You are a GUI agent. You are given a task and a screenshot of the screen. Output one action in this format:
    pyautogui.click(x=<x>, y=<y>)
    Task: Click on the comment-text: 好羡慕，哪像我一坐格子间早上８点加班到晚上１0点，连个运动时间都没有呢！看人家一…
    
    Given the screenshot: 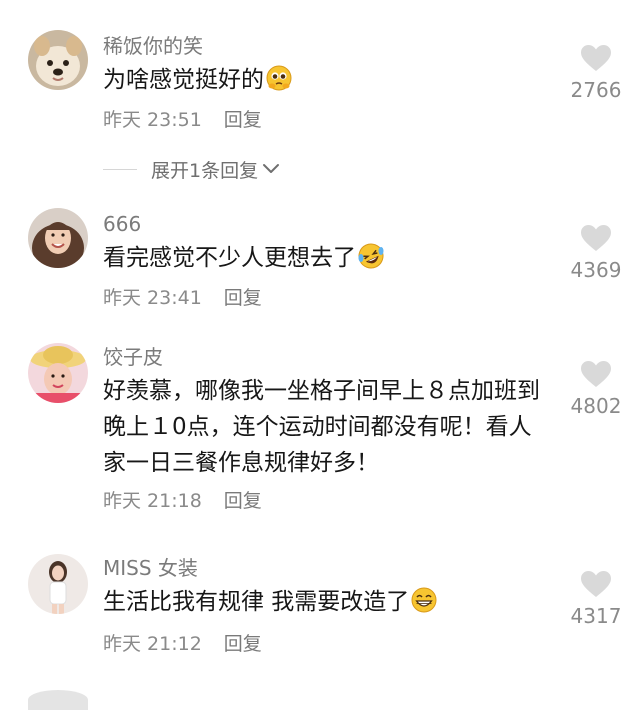 What is the action you would take?
    pyautogui.click(x=321, y=427)
    